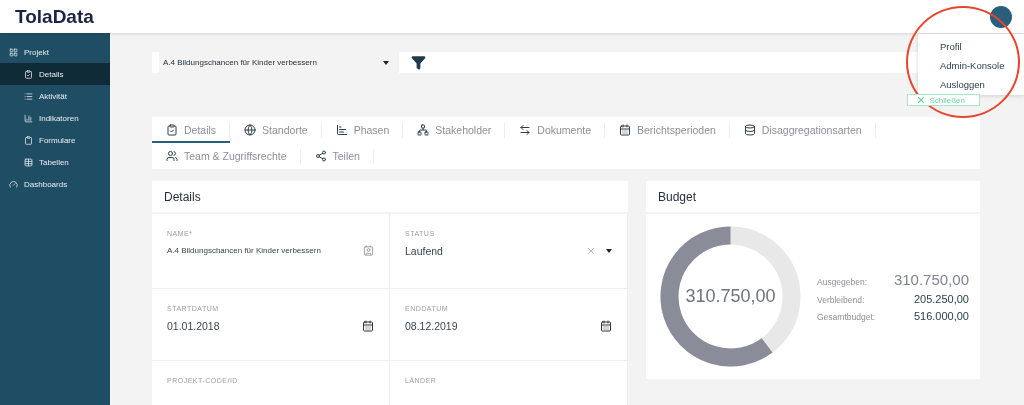 Image resolution: width=1024 pixels, height=405 pixels. I want to click on database-icon, so click(749, 129).